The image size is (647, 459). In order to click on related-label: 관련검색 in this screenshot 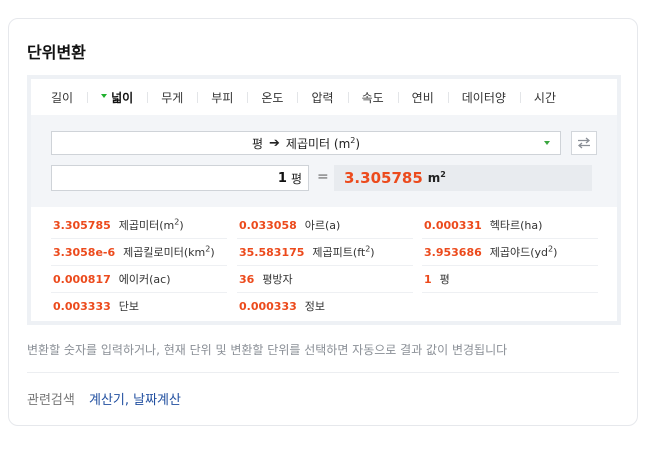, I will do `click(51, 400)`.